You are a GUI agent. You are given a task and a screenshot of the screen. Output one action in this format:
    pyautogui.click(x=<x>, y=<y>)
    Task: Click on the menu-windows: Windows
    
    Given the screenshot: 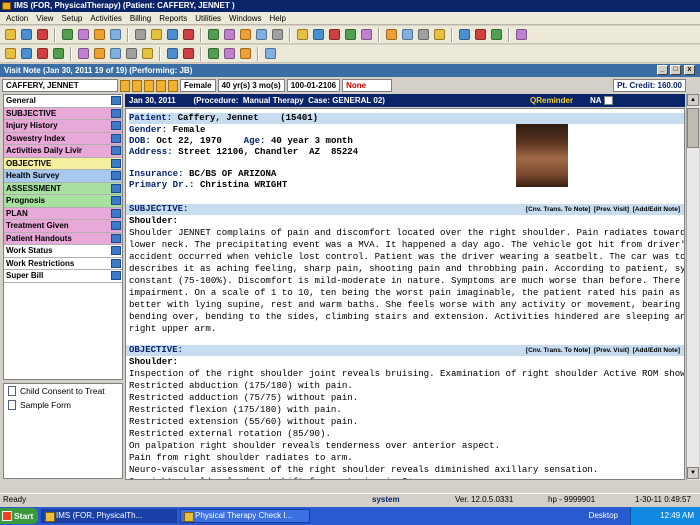 What is the action you would take?
    pyautogui.click(x=245, y=18)
    